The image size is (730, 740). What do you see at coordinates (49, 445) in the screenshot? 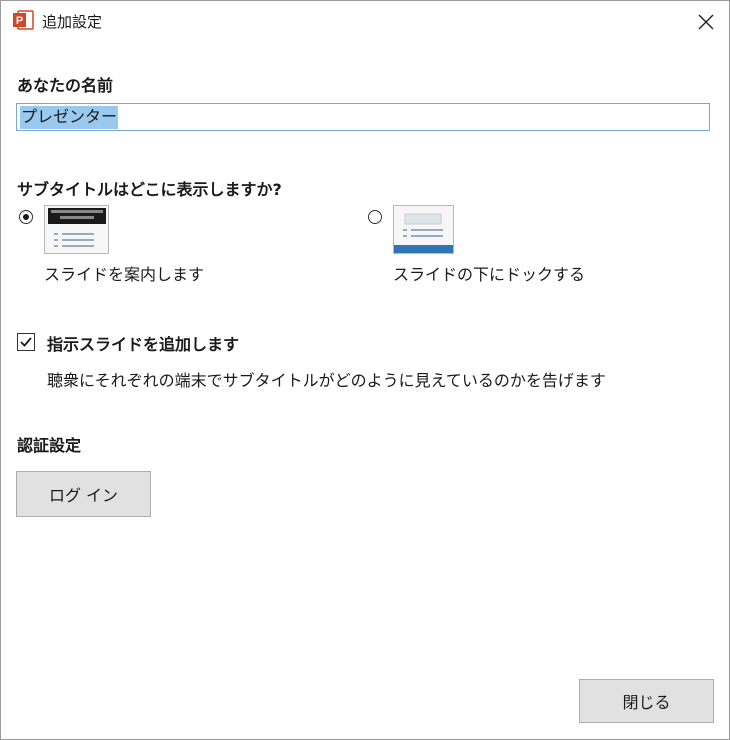
I see `auth-settings-label: 認証設定` at bounding box center [49, 445].